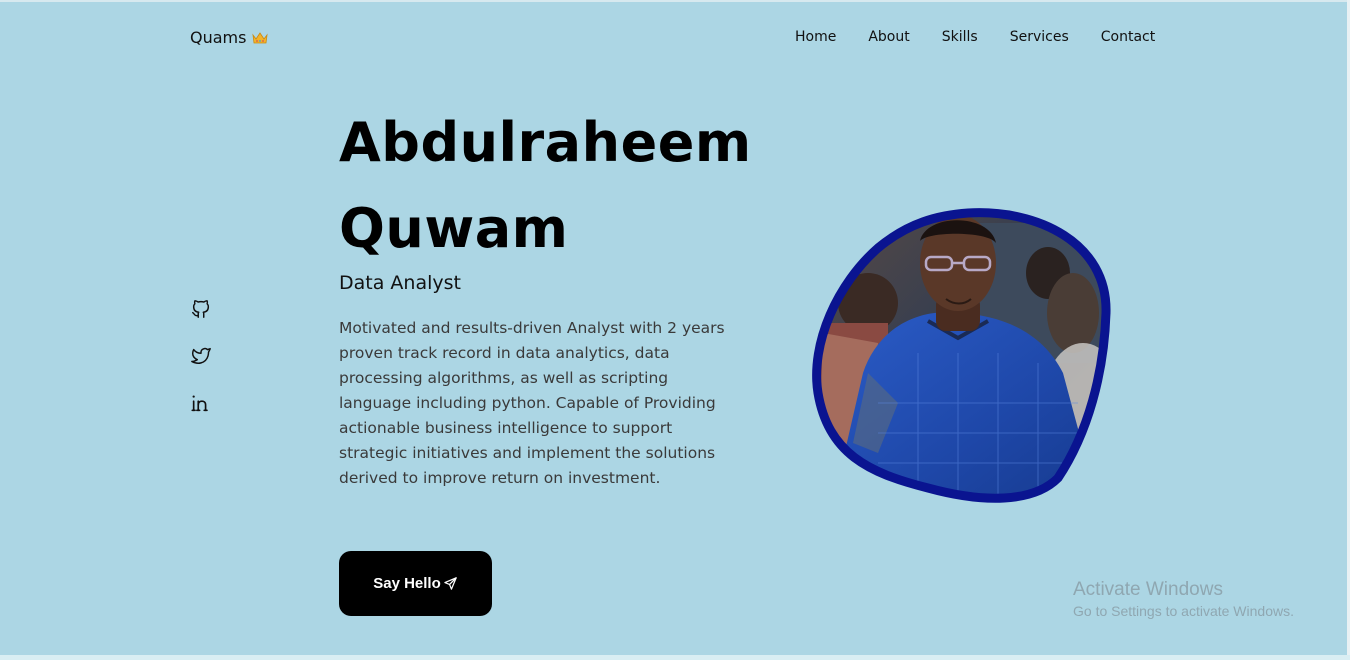 The image size is (1350, 660). I want to click on nav-about: About, so click(888, 37).